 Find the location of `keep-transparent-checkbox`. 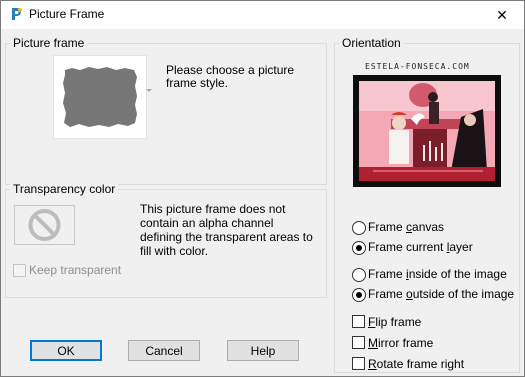

keep-transparent-checkbox is located at coordinates (19, 270).